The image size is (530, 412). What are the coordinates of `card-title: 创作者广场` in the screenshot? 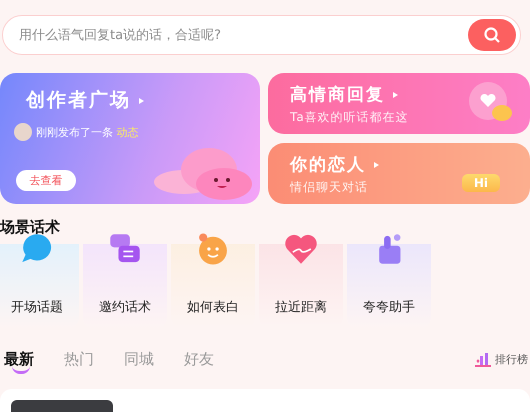 It's located at (143, 100).